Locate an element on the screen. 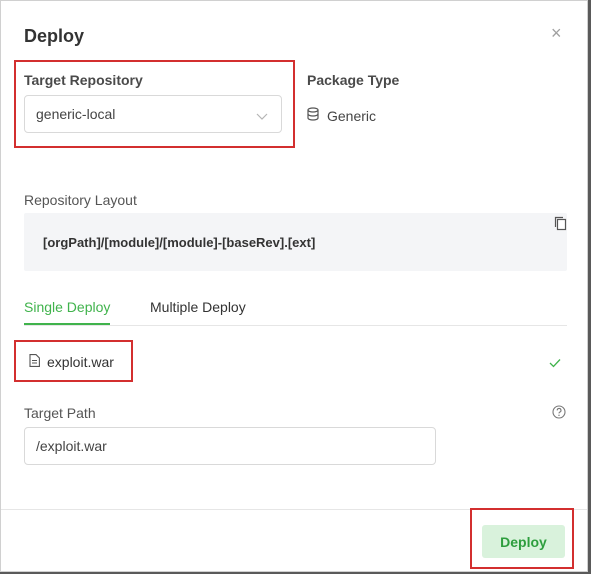 Image resolution: width=591 pixels, height=574 pixels. chevron-down-icon is located at coordinates (262, 117).